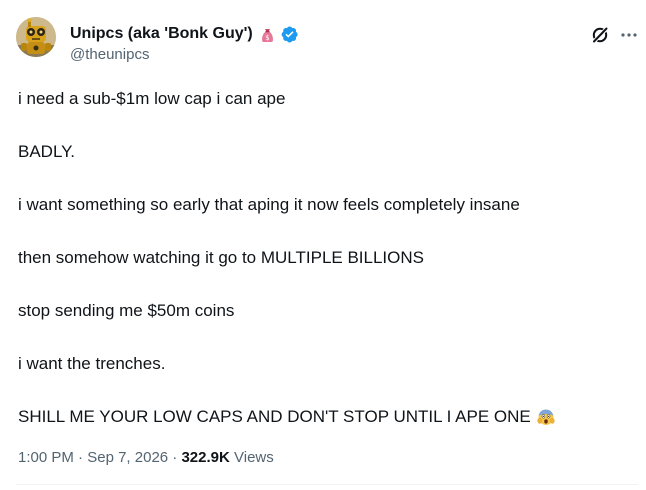 This screenshot has width=646, height=490. I want to click on tweet-line: i want the trenches., so click(92, 363).